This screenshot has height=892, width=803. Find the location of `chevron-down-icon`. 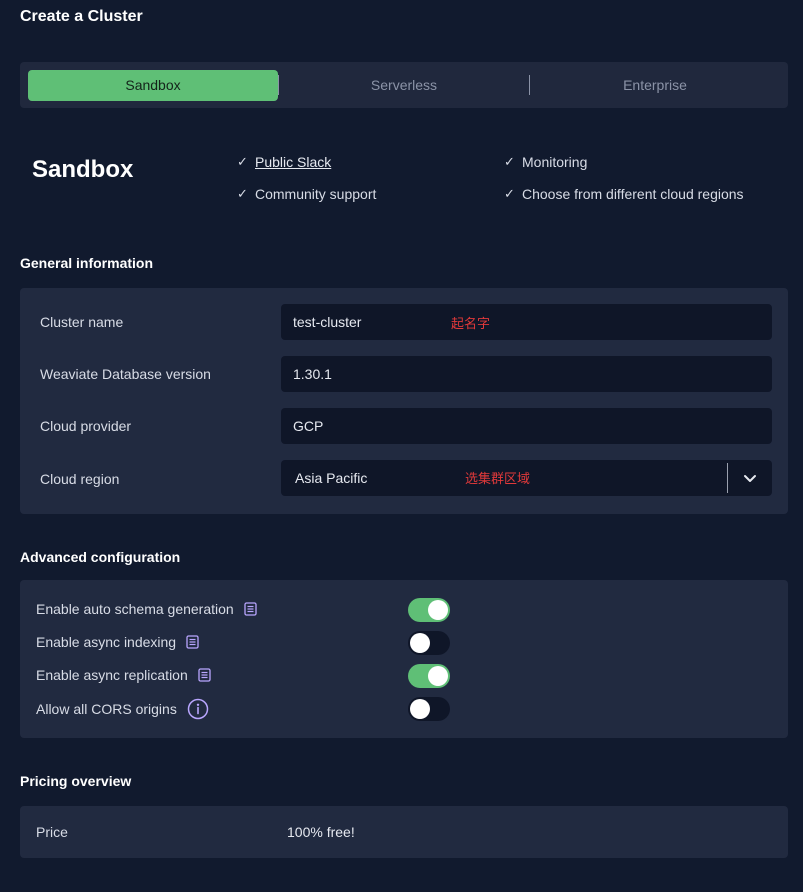

chevron-down-icon is located at coordinates (750, 478).